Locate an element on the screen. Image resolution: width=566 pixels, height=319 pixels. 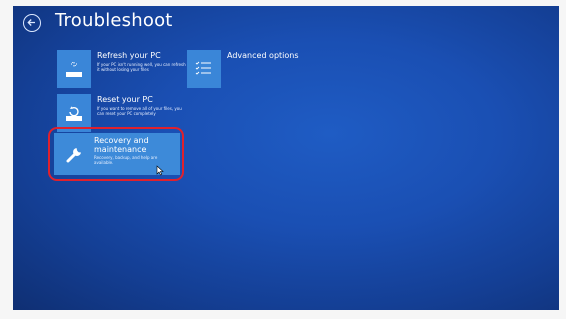
page-title: Troubleshoot is located at coordinates (114, 20).